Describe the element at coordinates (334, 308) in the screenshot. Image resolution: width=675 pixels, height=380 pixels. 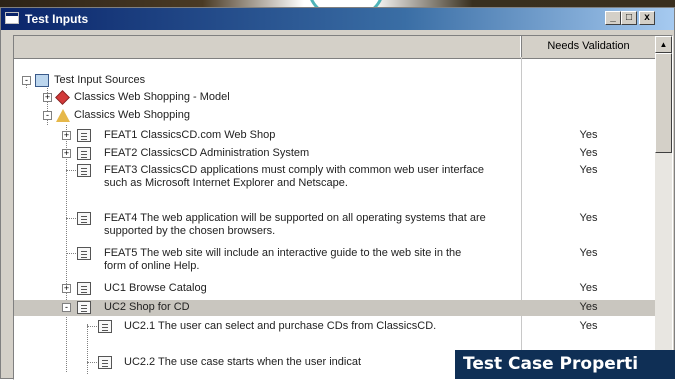
I see `tree-row-selected: - UC2 Shop for CD Yes` at that location.